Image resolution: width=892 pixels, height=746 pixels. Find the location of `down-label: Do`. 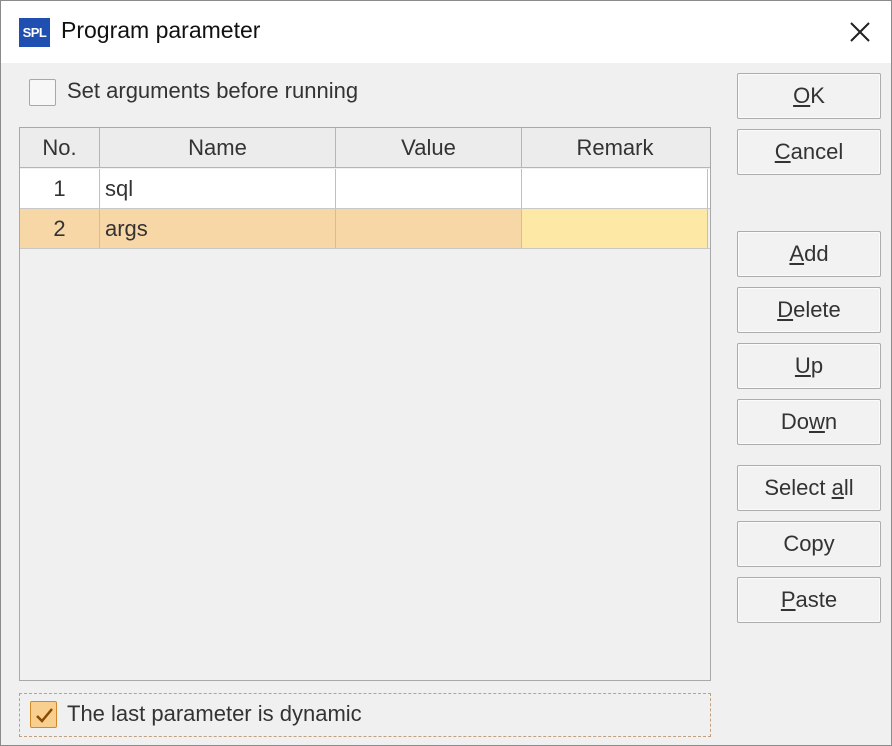

down-label: Do is located at coordinates (794, 421).